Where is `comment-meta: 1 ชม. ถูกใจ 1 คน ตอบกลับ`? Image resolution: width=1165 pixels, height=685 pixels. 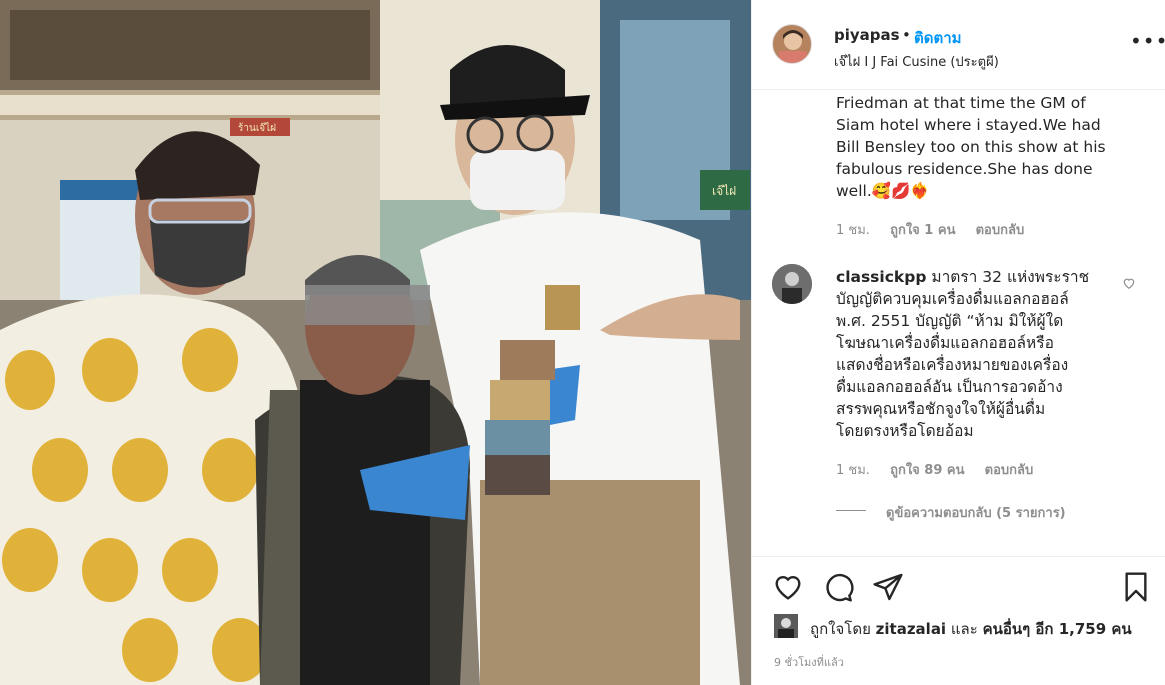
comment-meta: 1 ชม. ถูกใจ 1 คน ตอบกลับ is located at coordinates (938, 229).